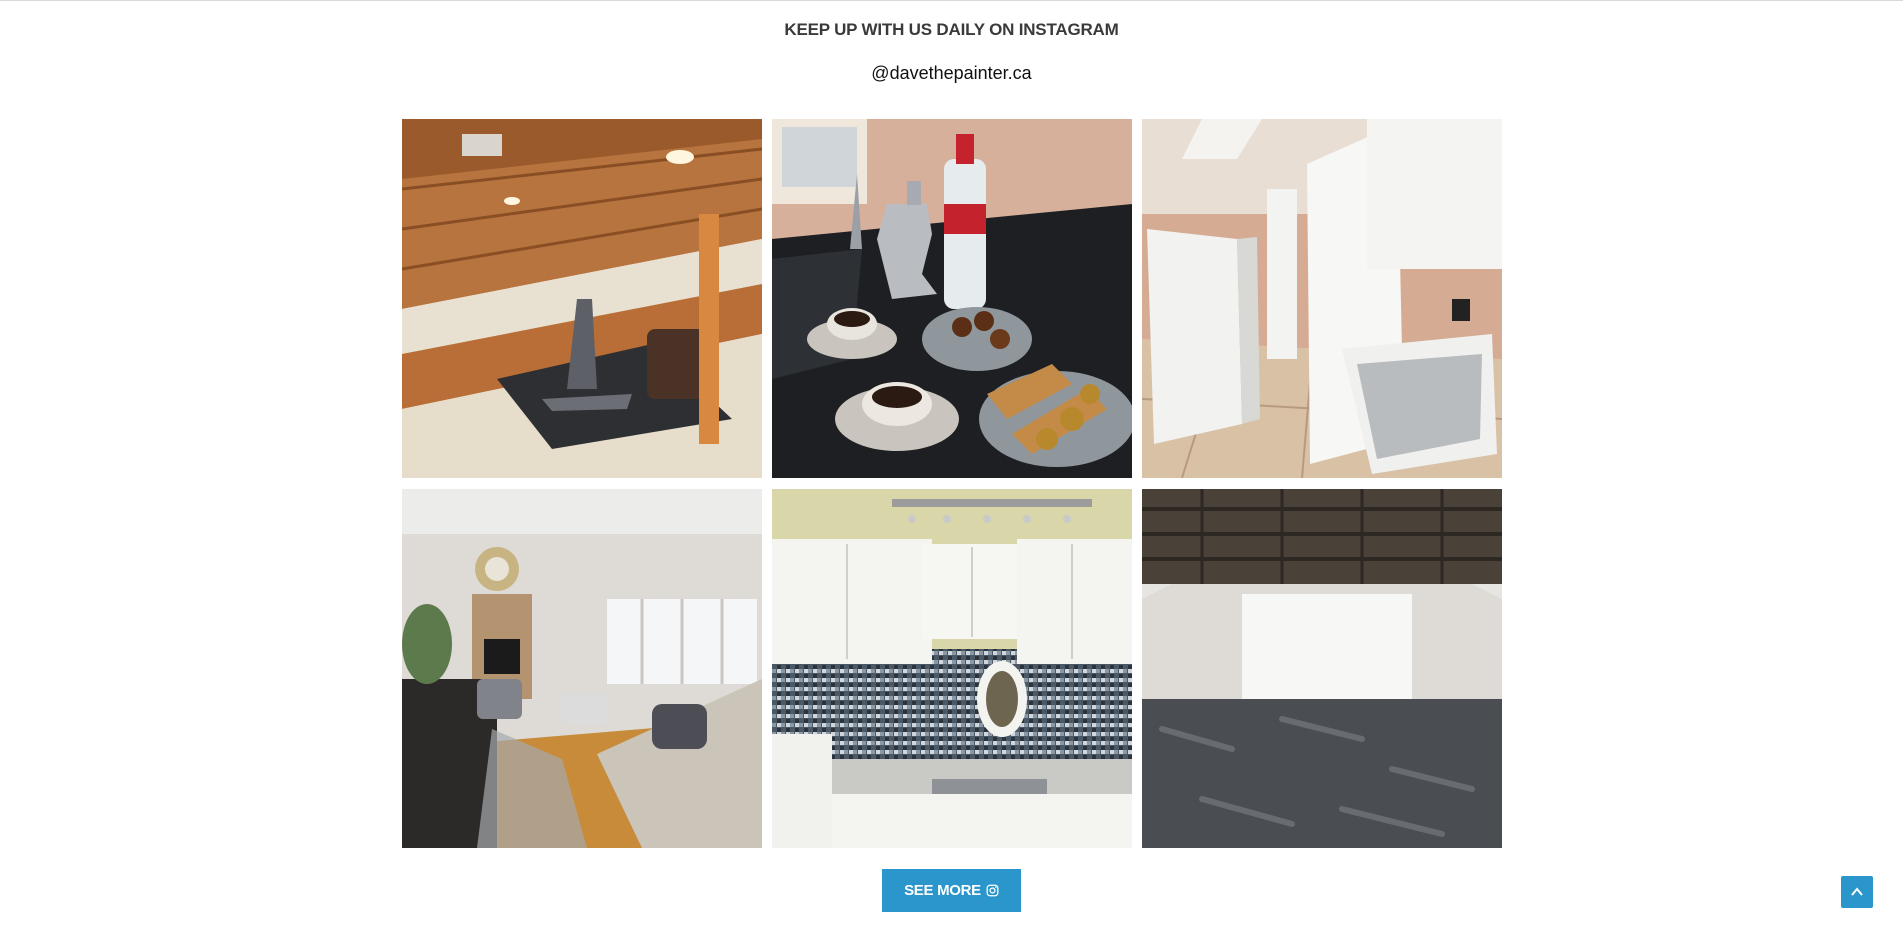  What do you see at coordinates (992, 890) in the screenshot?
I see `instagram-icon` at bounding box center [992, 890].